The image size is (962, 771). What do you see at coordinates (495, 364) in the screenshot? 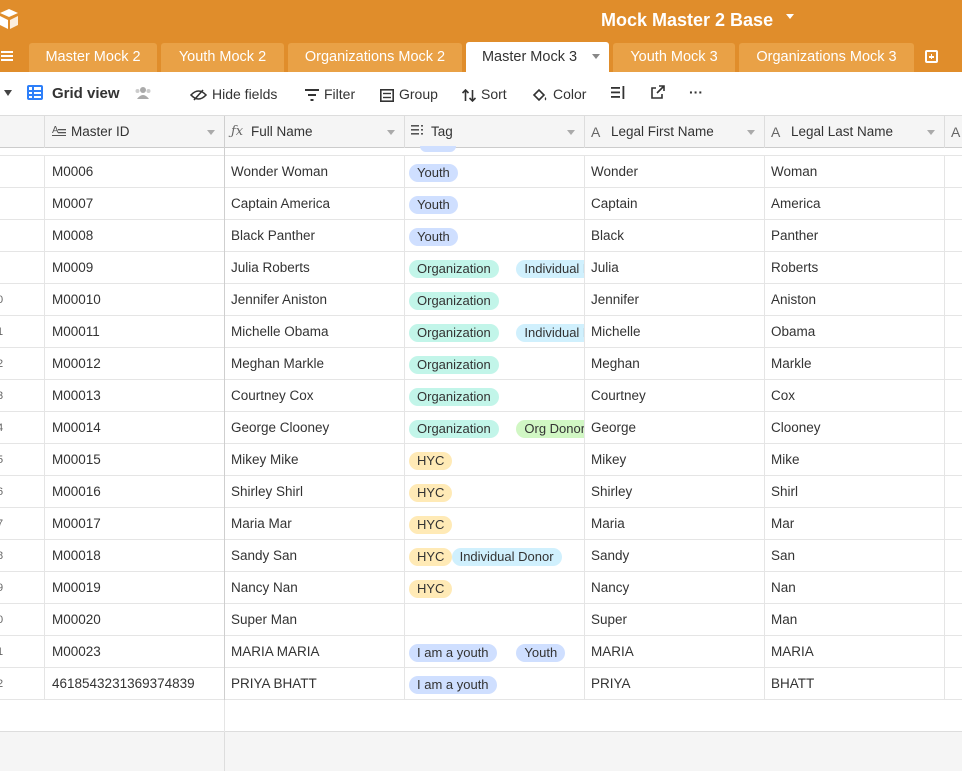
I see `cell-tags: Organization` at bounding box center [495, 364].